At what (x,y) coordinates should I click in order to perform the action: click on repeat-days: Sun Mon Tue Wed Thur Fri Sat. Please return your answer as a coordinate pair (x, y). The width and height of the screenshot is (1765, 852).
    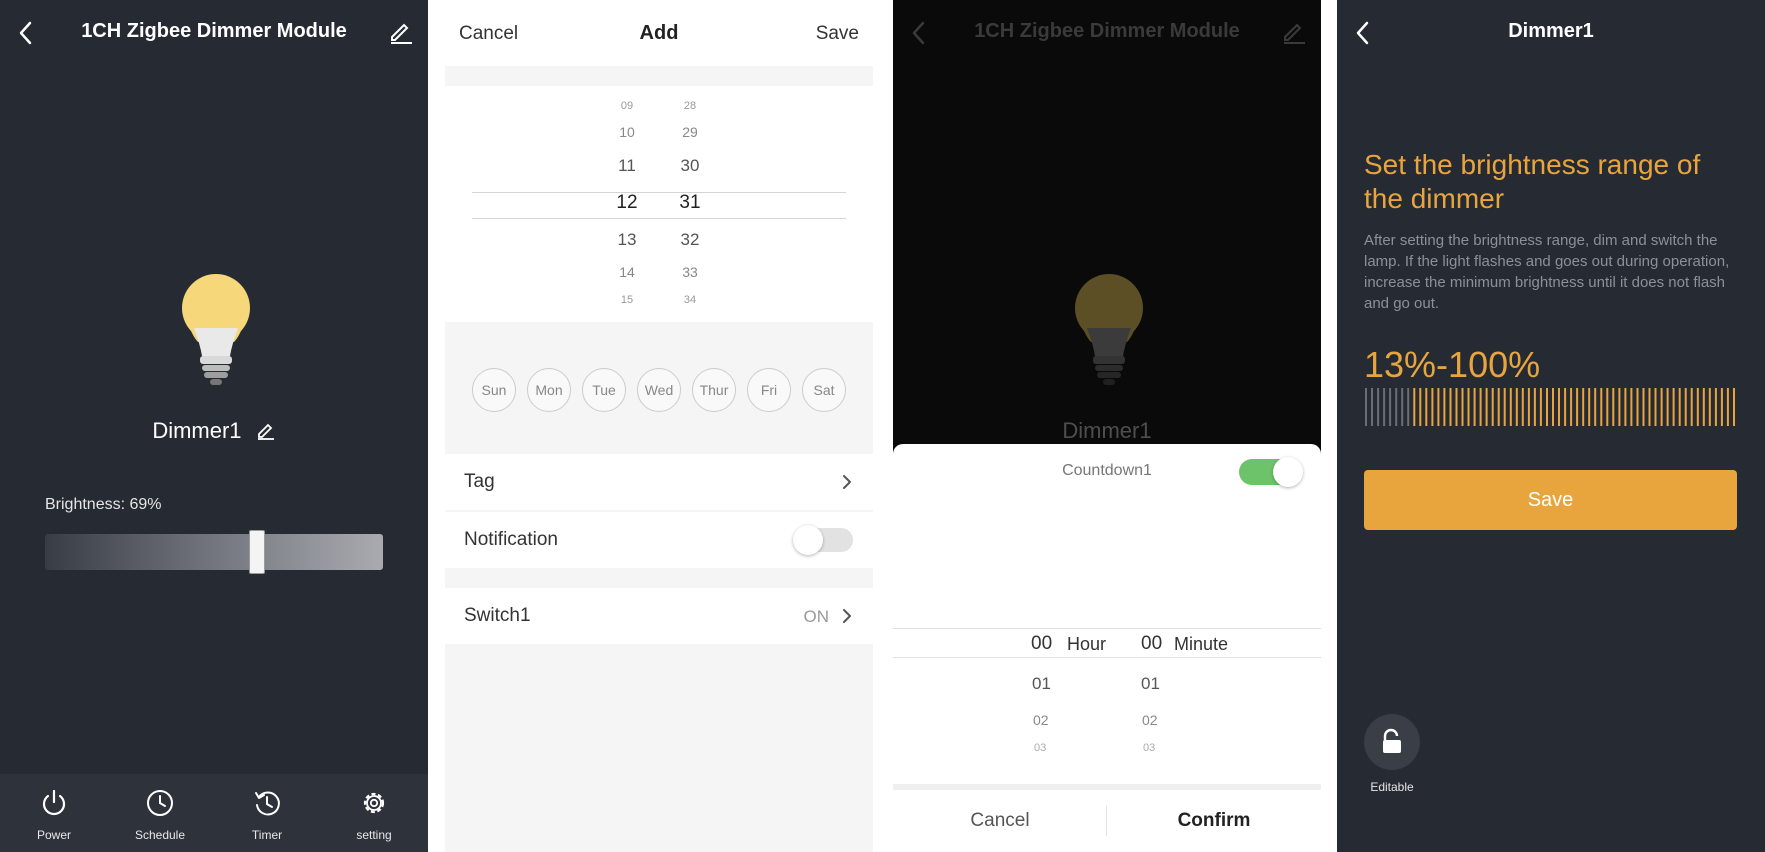
    Looking at the image, I should click on (659, 387).